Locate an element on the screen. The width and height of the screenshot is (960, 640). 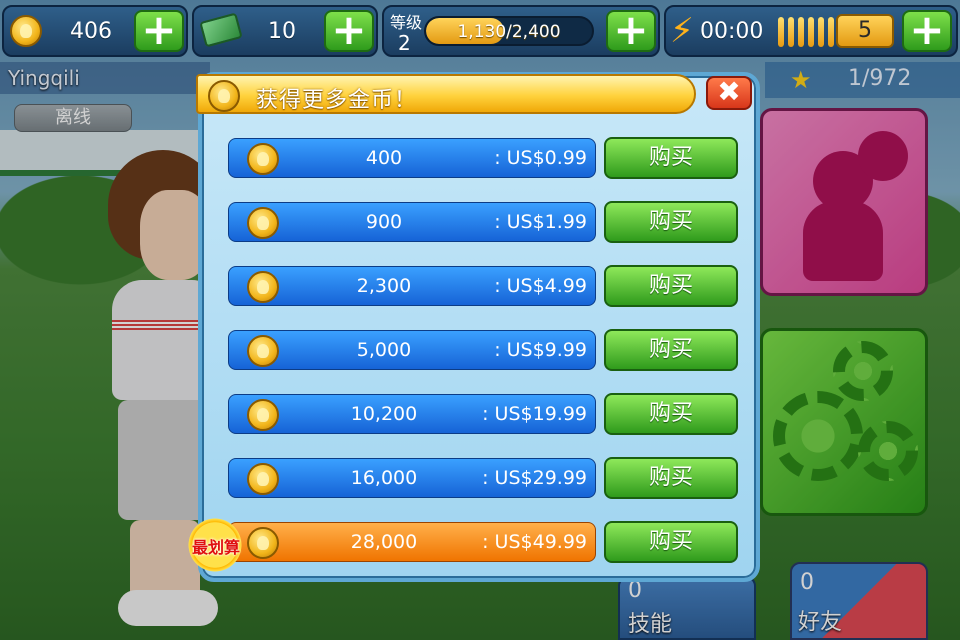
best-deal-label: 最划算 is located at coordinates (215, 547).